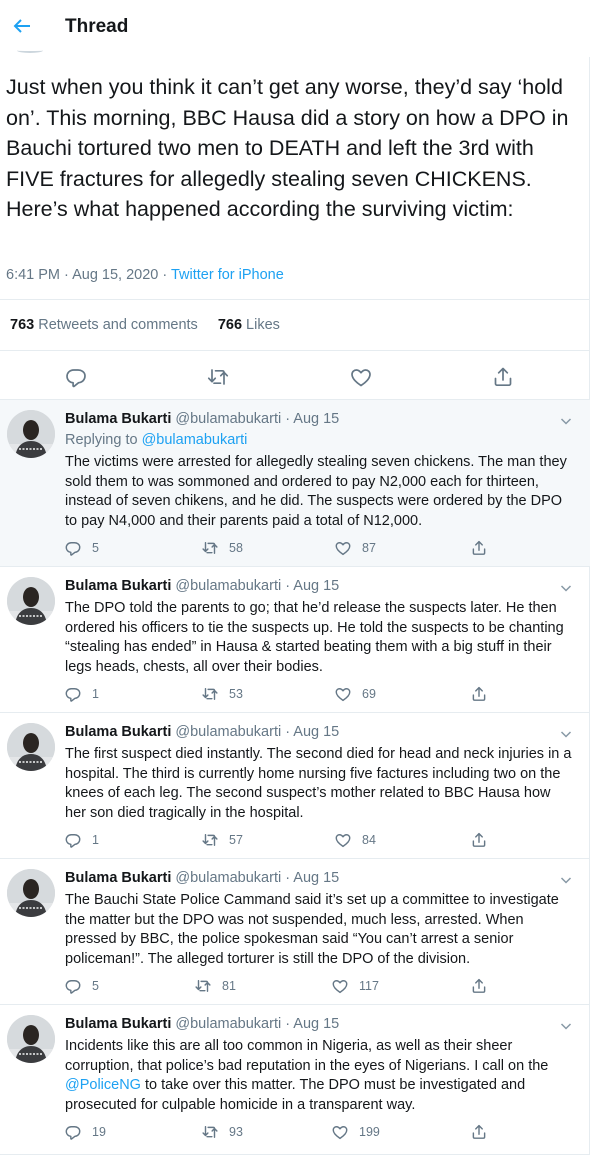 The image size is (592, 1155). I want to click on mention-link: @PoliceNG, so click(103, 1085).